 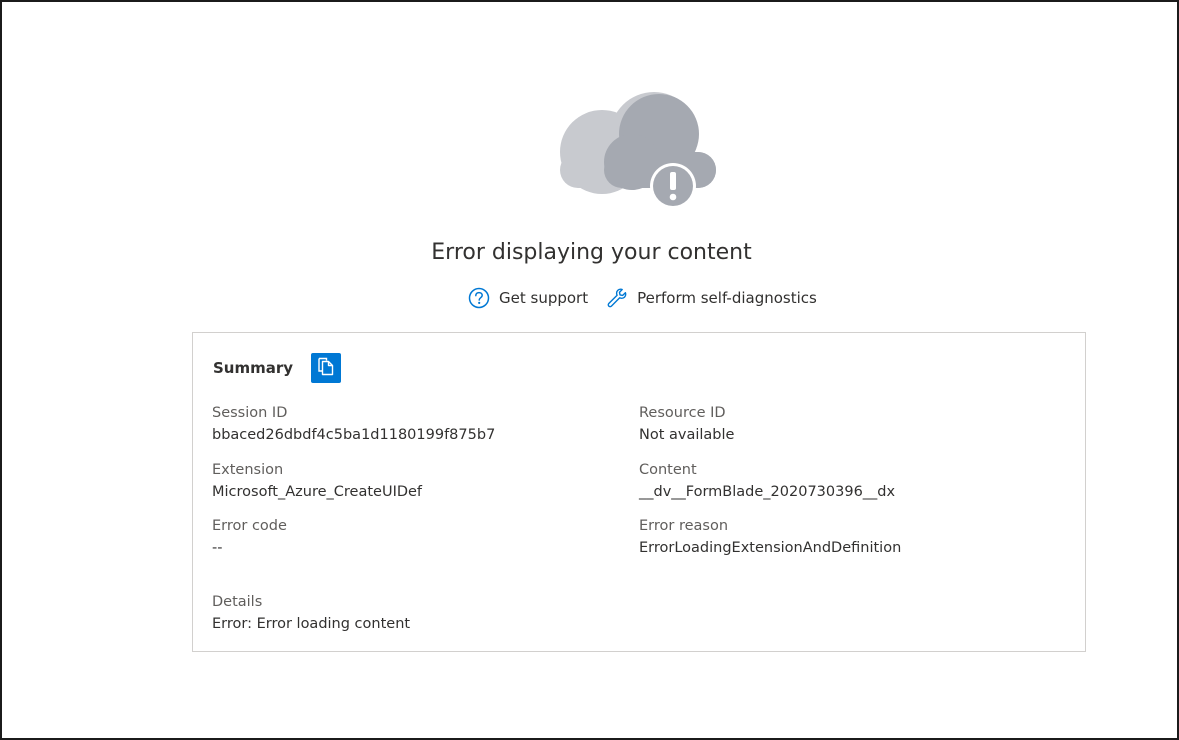 I want to click on summary-header: Summary, so click(x=277, y=368).